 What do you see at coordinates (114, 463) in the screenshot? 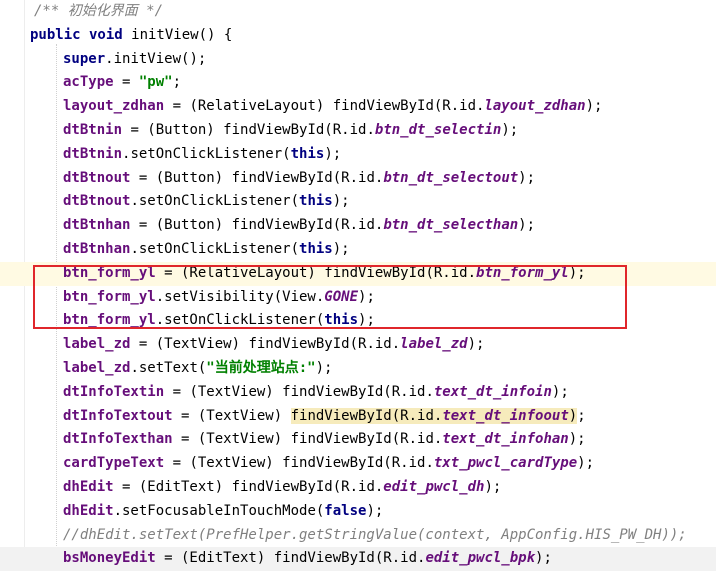
I see `code-token: cardTypeText` at bounding box center [114, 463].